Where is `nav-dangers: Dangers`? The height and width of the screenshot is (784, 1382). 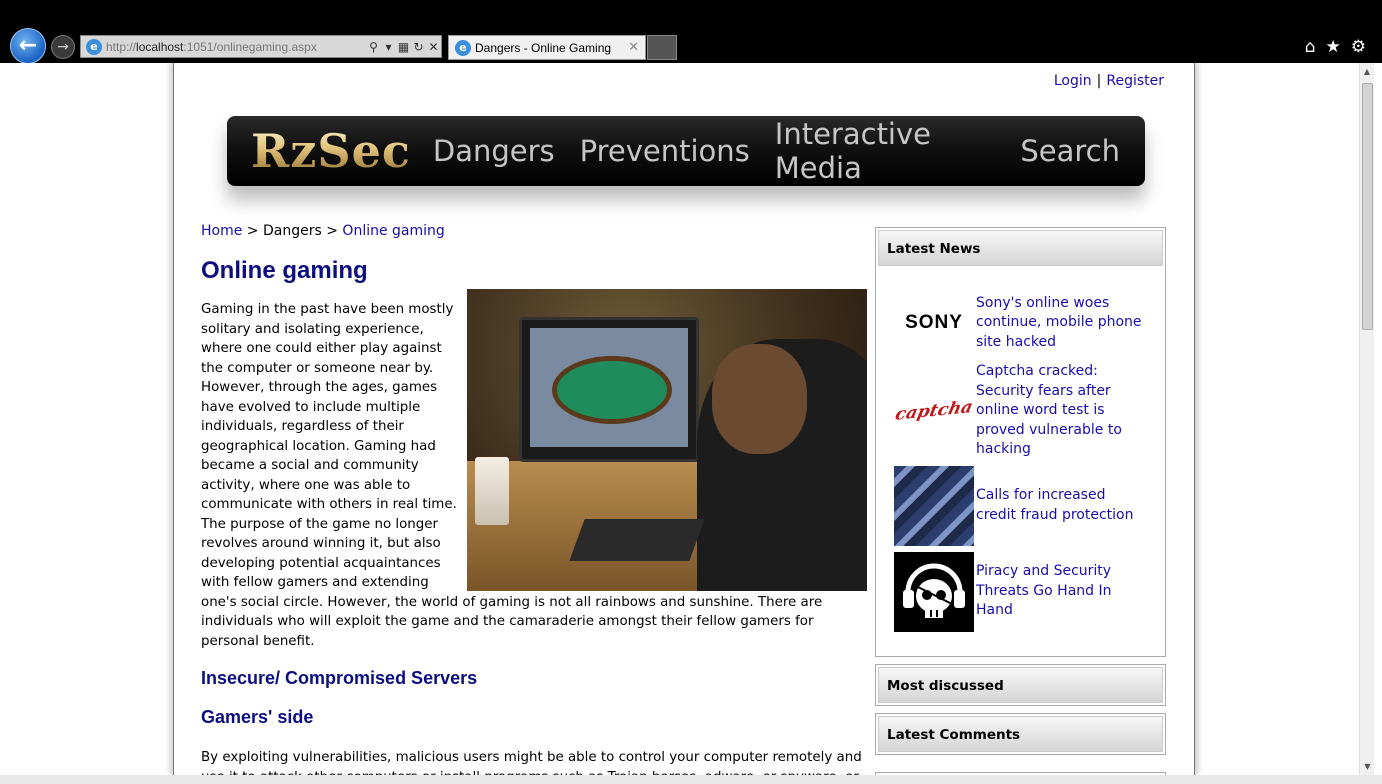 nav-dangers: Dangers is located at coordinates (494, 151).